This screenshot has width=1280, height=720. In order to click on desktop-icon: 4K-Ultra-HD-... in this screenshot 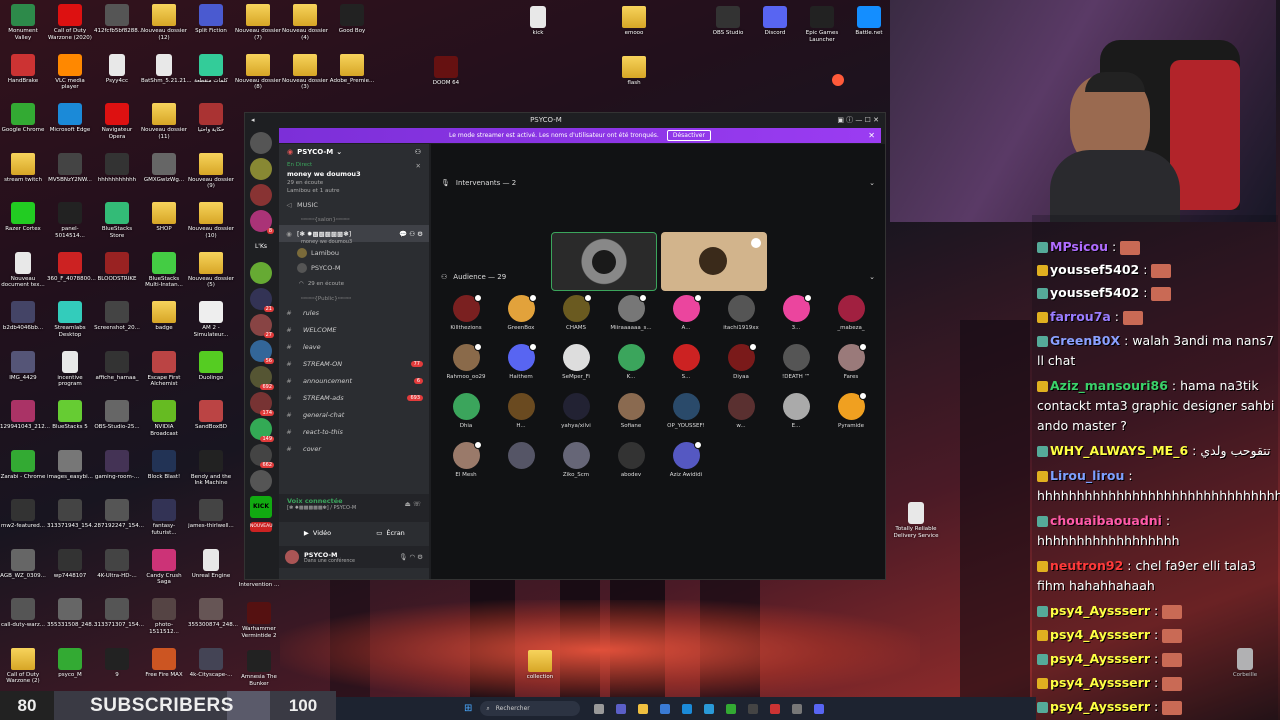, I will do `click(117, 564)`.